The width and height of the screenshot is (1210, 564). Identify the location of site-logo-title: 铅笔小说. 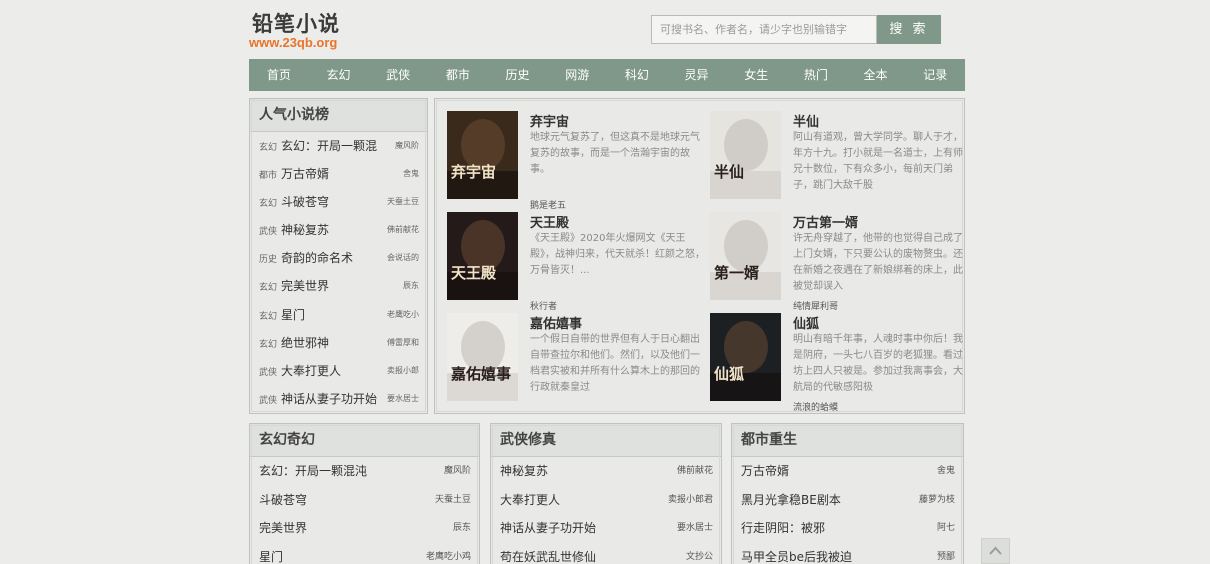
(296, 23).